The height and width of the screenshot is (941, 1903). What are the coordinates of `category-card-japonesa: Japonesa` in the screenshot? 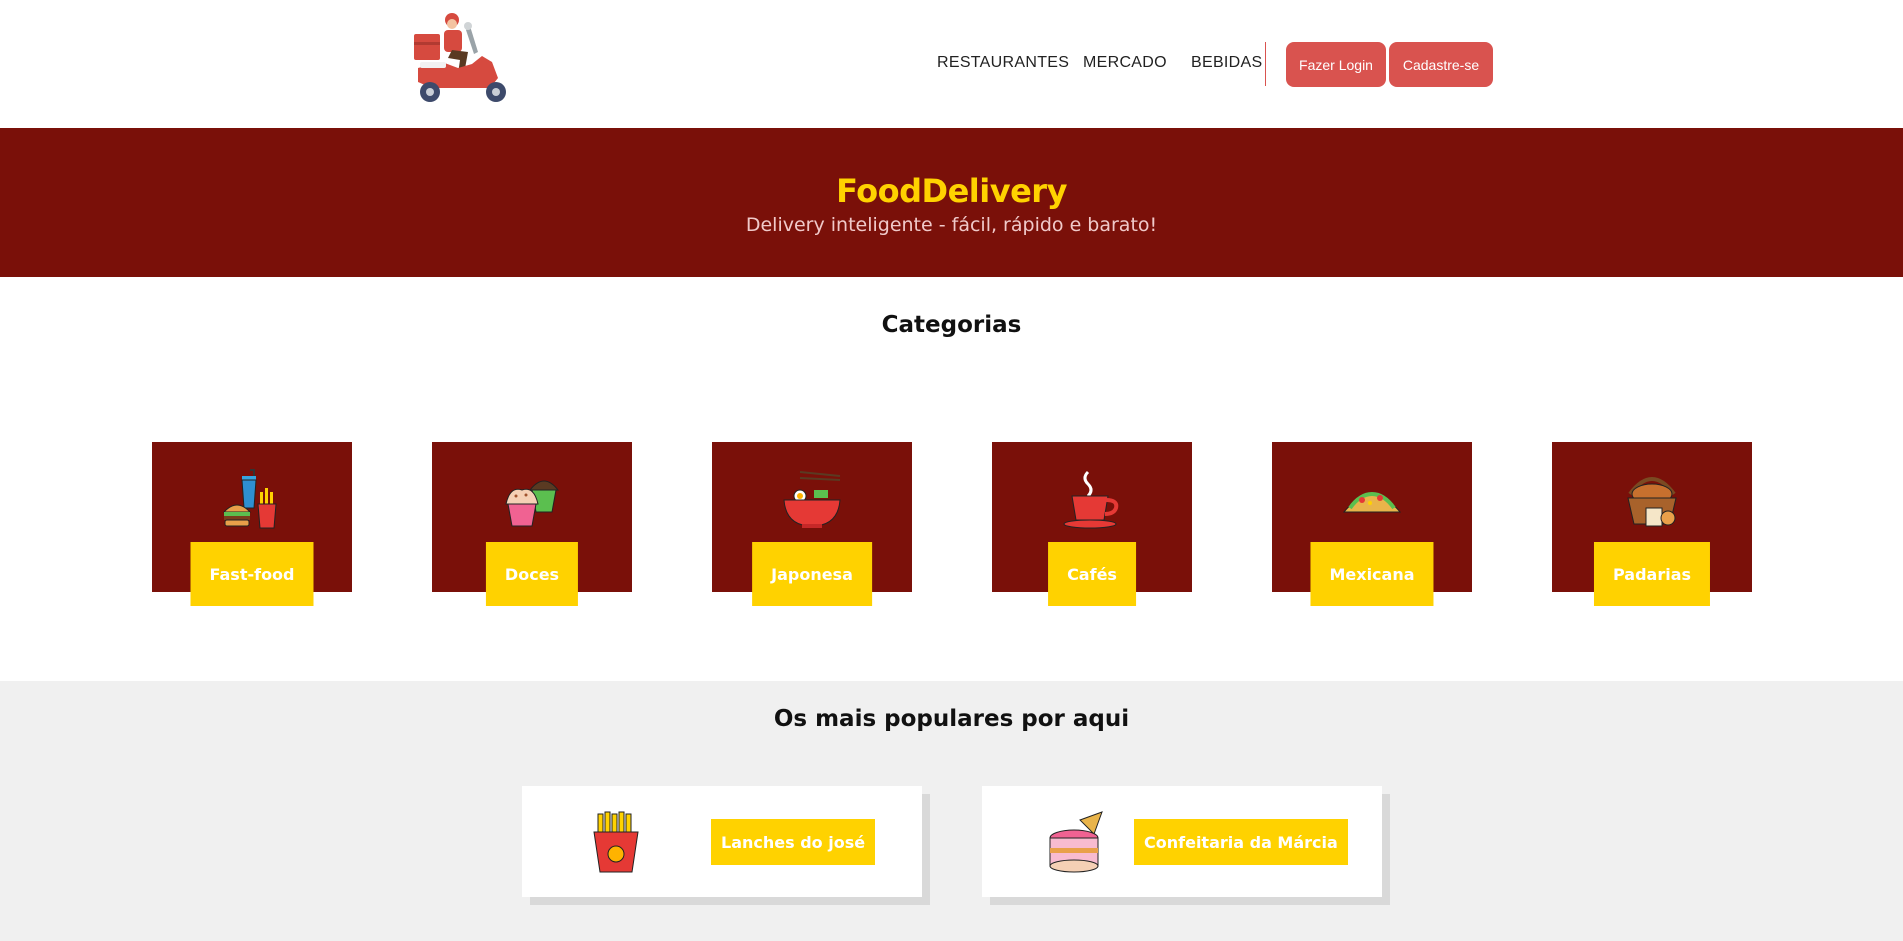 It's located at (812, 524).